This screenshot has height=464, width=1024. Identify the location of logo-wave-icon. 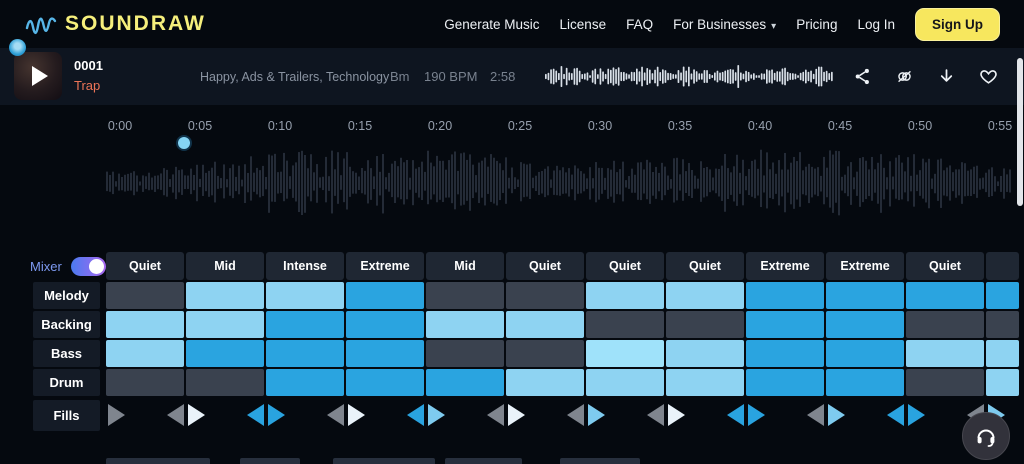
(41, 26).